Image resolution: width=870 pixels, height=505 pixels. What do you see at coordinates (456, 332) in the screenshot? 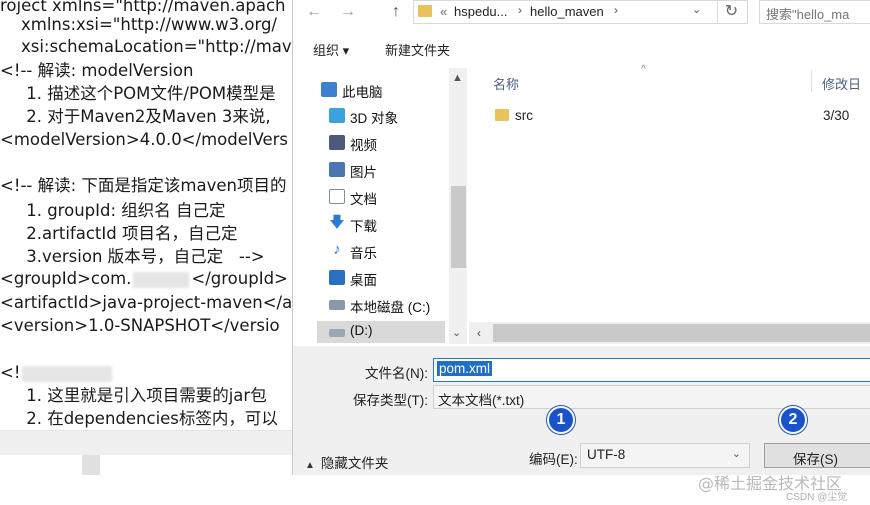
I see `scroll-down-icon: ⌄` at bounding box center [456, 332].